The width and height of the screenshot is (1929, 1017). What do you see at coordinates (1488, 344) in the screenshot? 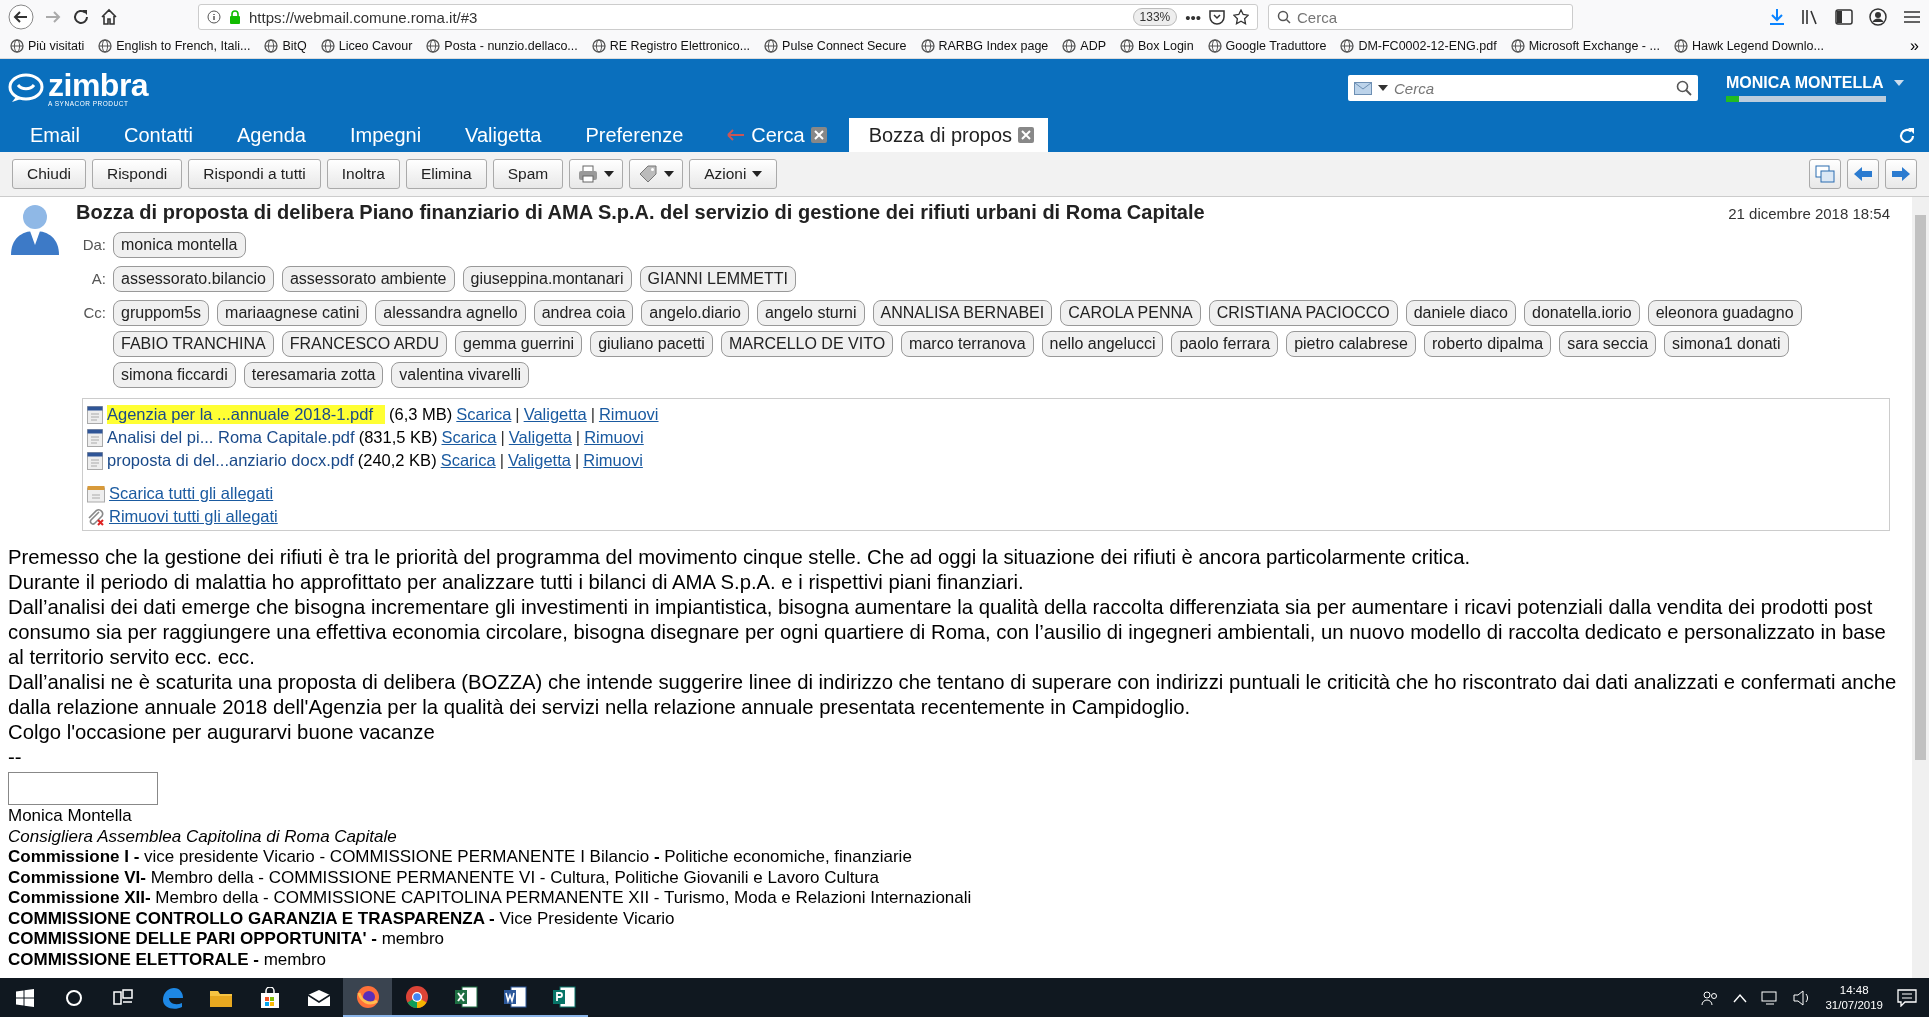
I see `address-chip: roberto dipalma` at bounding box center [1488, 344].